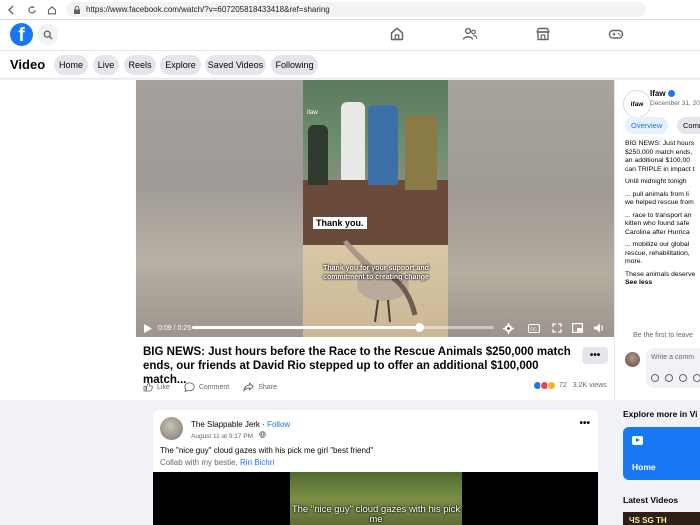  I want to click on tab-comments: Comm, so click(688, 125).